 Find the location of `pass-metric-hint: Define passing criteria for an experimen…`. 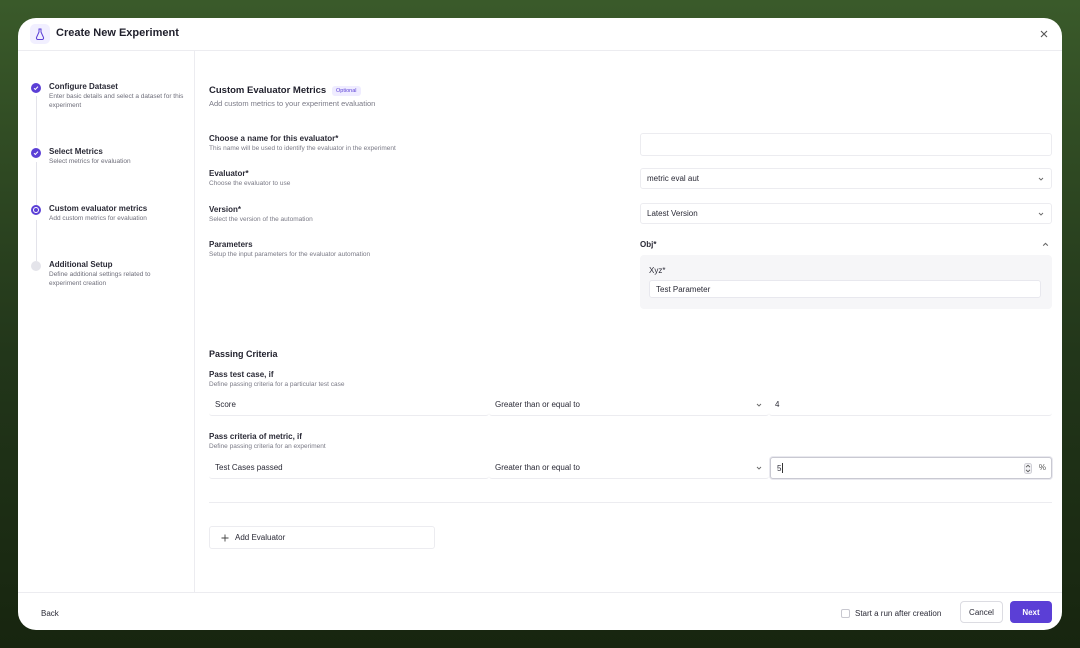

pass-metric-hint: Define passing criteria for an experimen… is located at coordinates (267, 446).